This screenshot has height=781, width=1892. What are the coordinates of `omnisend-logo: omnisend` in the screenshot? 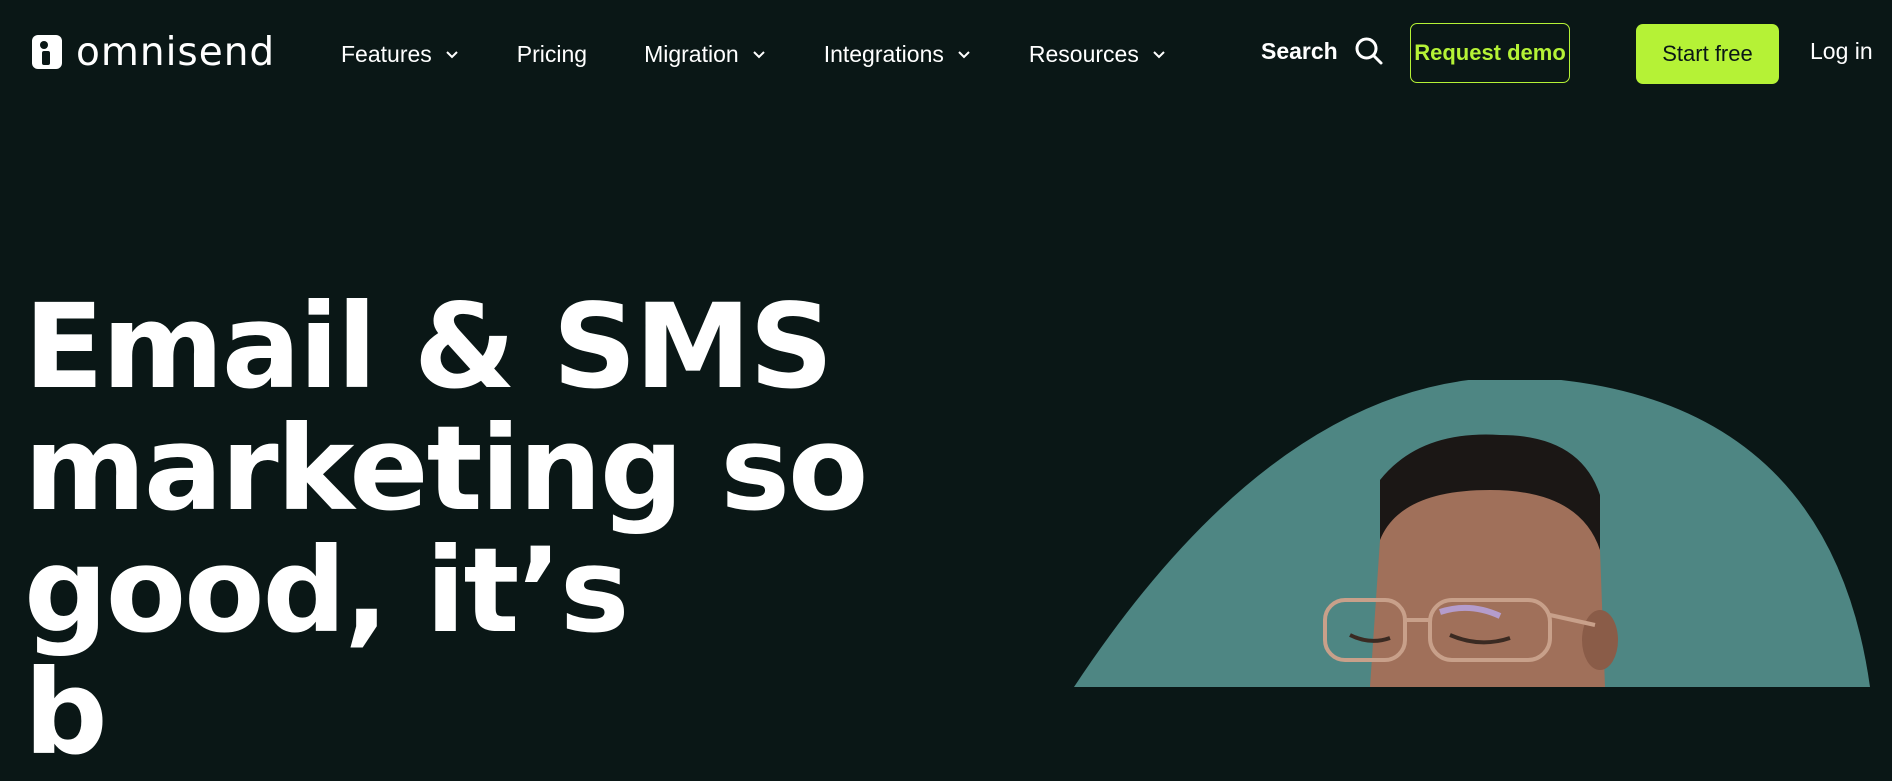 It's located at (154, 52).